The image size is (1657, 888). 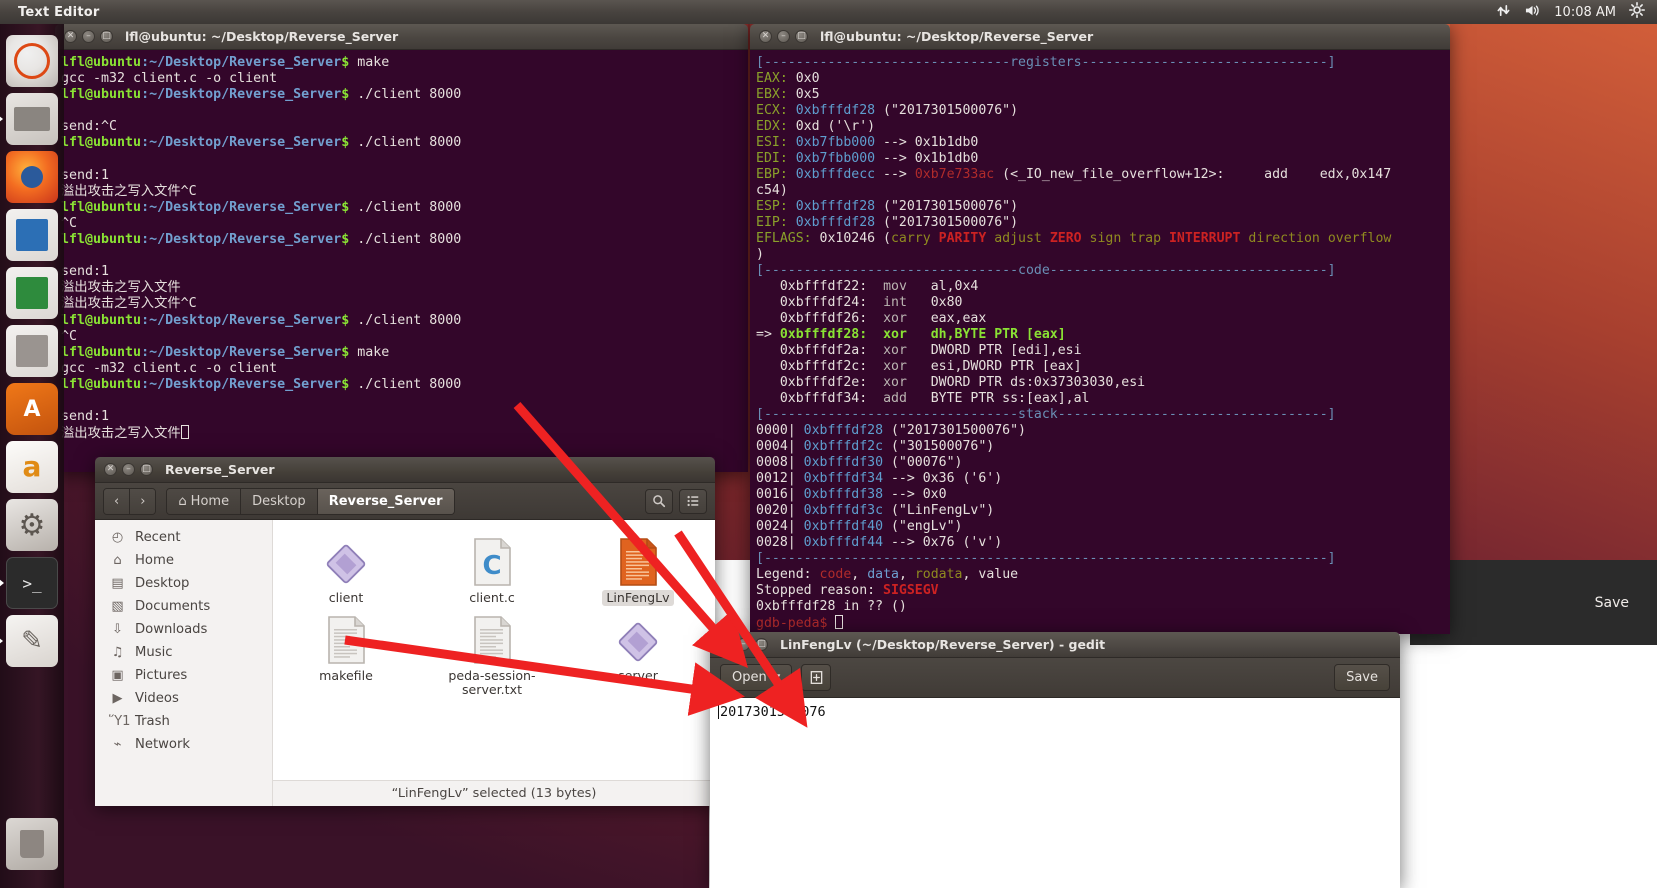 I want to click on stack-address: 0xbfffdf30, so click(x=843, y=462).